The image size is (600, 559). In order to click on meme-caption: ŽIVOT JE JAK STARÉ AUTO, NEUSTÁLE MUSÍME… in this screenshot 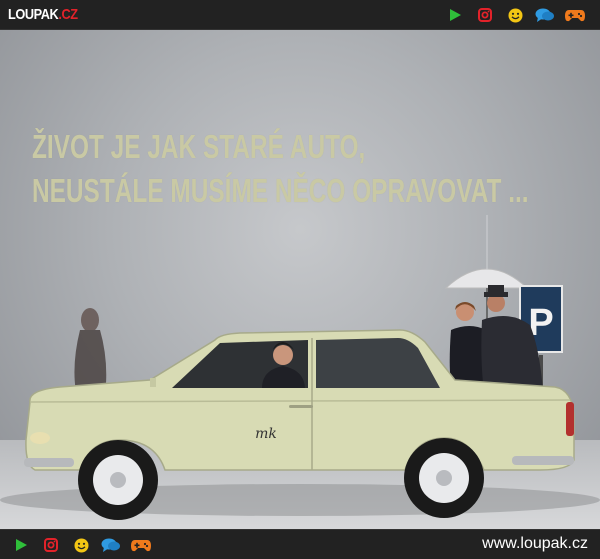, I will do `click(302, 169)`.